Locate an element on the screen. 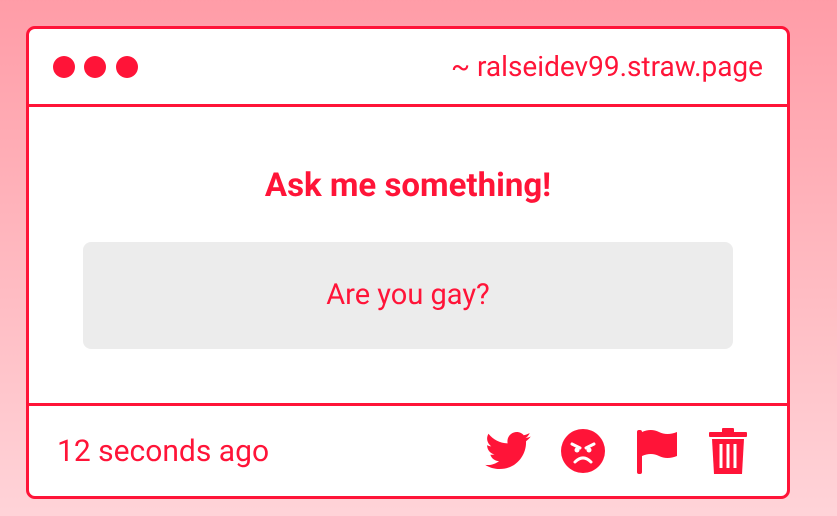  flag-icon is located at coordinates (657, 451).